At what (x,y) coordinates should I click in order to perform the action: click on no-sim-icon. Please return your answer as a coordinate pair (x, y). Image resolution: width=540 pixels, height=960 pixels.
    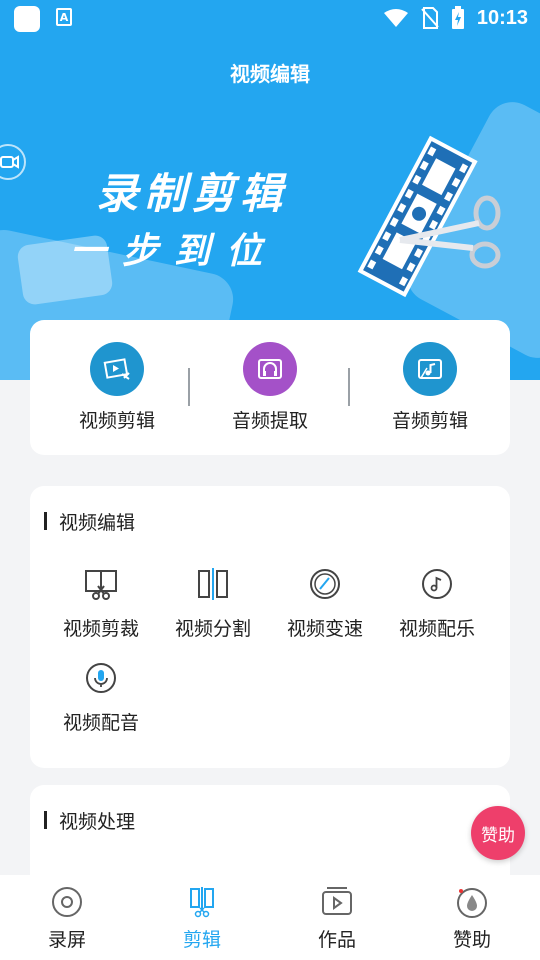
    Looking at the image, I should click on (430, 18).